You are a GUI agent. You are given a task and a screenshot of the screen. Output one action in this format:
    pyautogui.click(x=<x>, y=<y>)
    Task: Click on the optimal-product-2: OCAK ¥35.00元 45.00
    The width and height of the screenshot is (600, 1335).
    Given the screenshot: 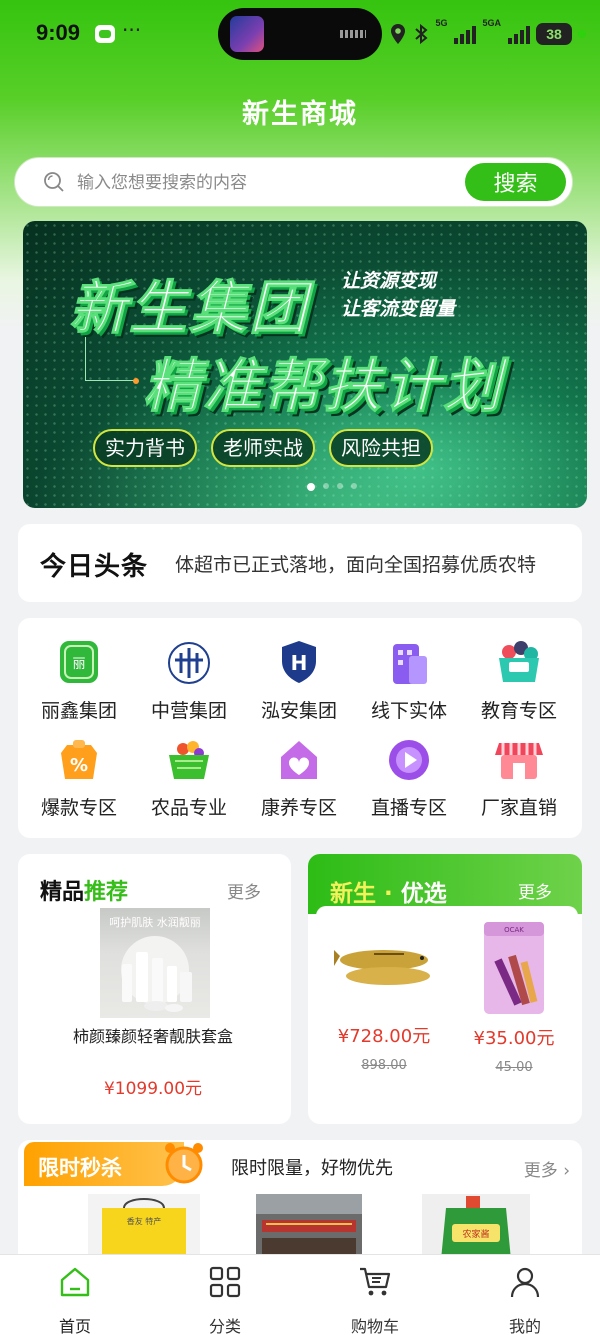 What is the action you would take?
    pyautogui.click(x=514, y=997)
    